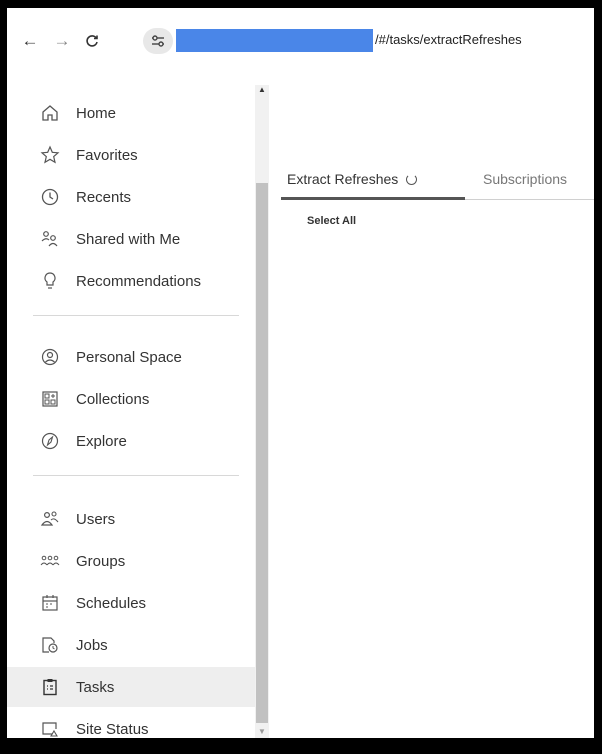  Describe the element at coordinates (50, 560) in the screenshot. I see `groups-icon` at that location.